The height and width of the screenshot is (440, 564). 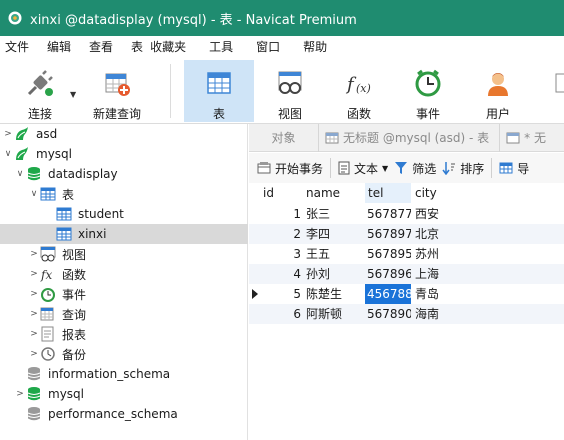 What do you see at coordinates (117, 91) in the screenshot?
I see `new-query-button: 新建查询` at bounding box center [117, 91].